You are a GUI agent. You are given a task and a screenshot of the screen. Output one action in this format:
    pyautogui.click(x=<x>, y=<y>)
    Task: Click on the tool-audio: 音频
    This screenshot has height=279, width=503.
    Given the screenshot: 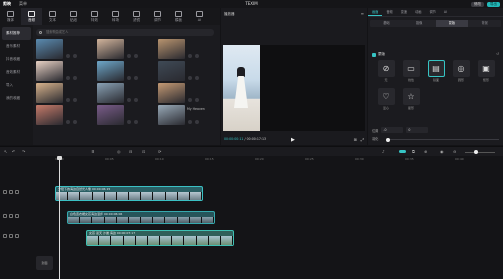 What is the action you would take?
    pyautogui.click(x=31, y=16)
    